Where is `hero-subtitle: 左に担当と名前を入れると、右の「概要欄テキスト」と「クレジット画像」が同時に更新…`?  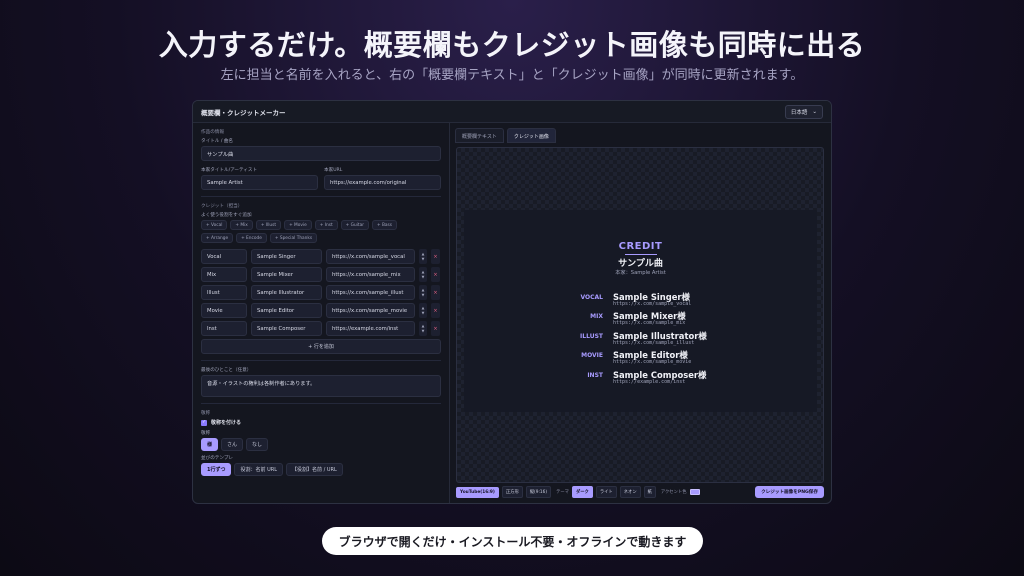 hero-subtitle: 左に担当と名前を入れると、右の「概要欄テキスト」と「クレジット画像」が同時に更新… is located at coordinates (512, 75).